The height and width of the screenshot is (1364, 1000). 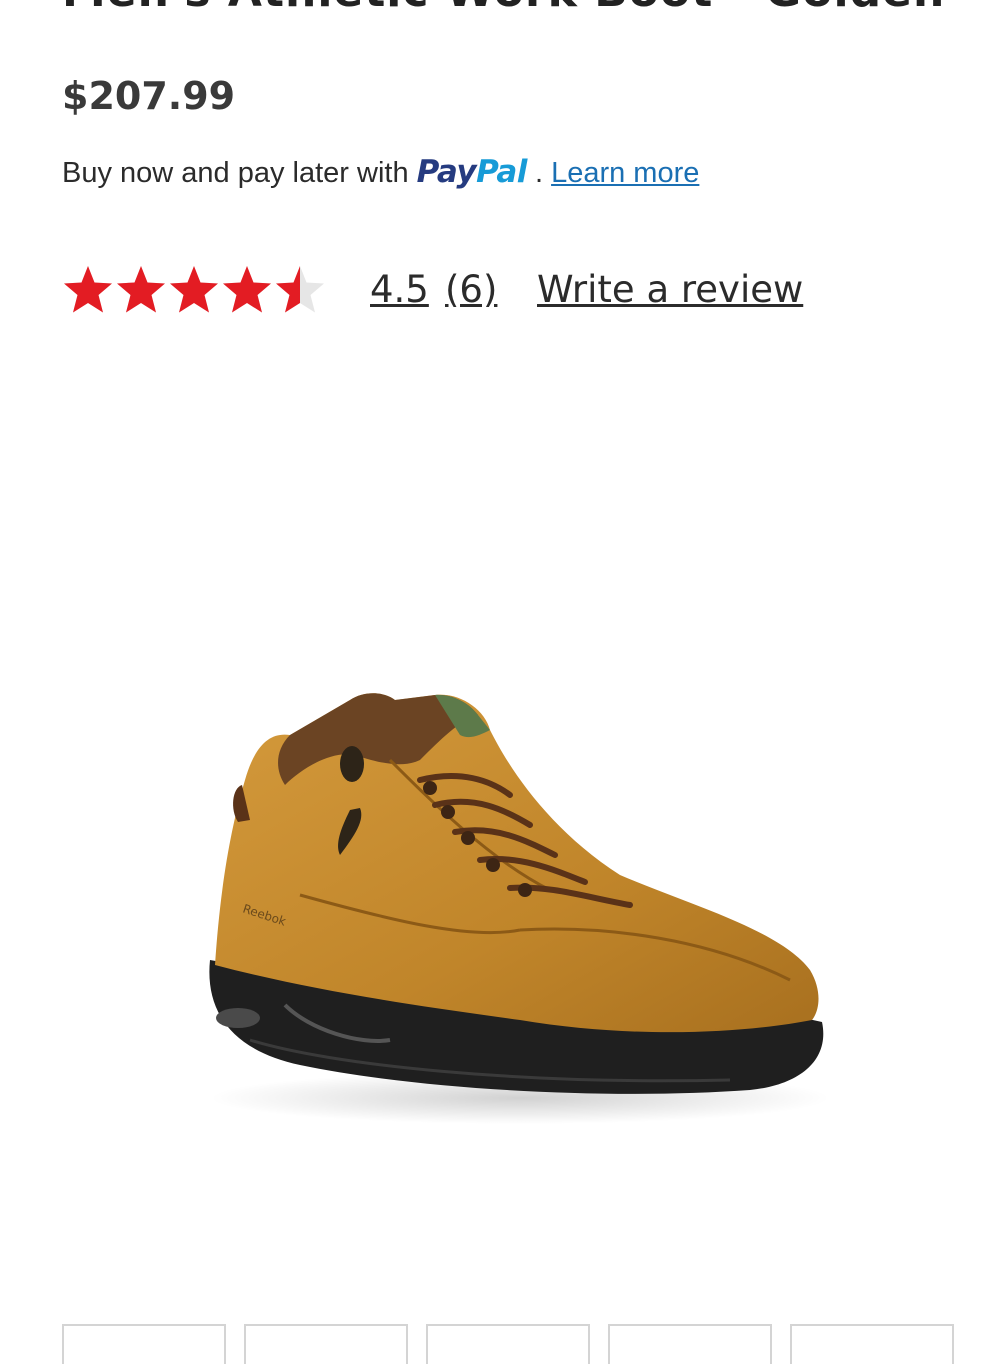 What do you see at coordinates (446, 172) in the screenshot?
I see `paypal-logo-pay: Pay` at bounding box center [446, 172].